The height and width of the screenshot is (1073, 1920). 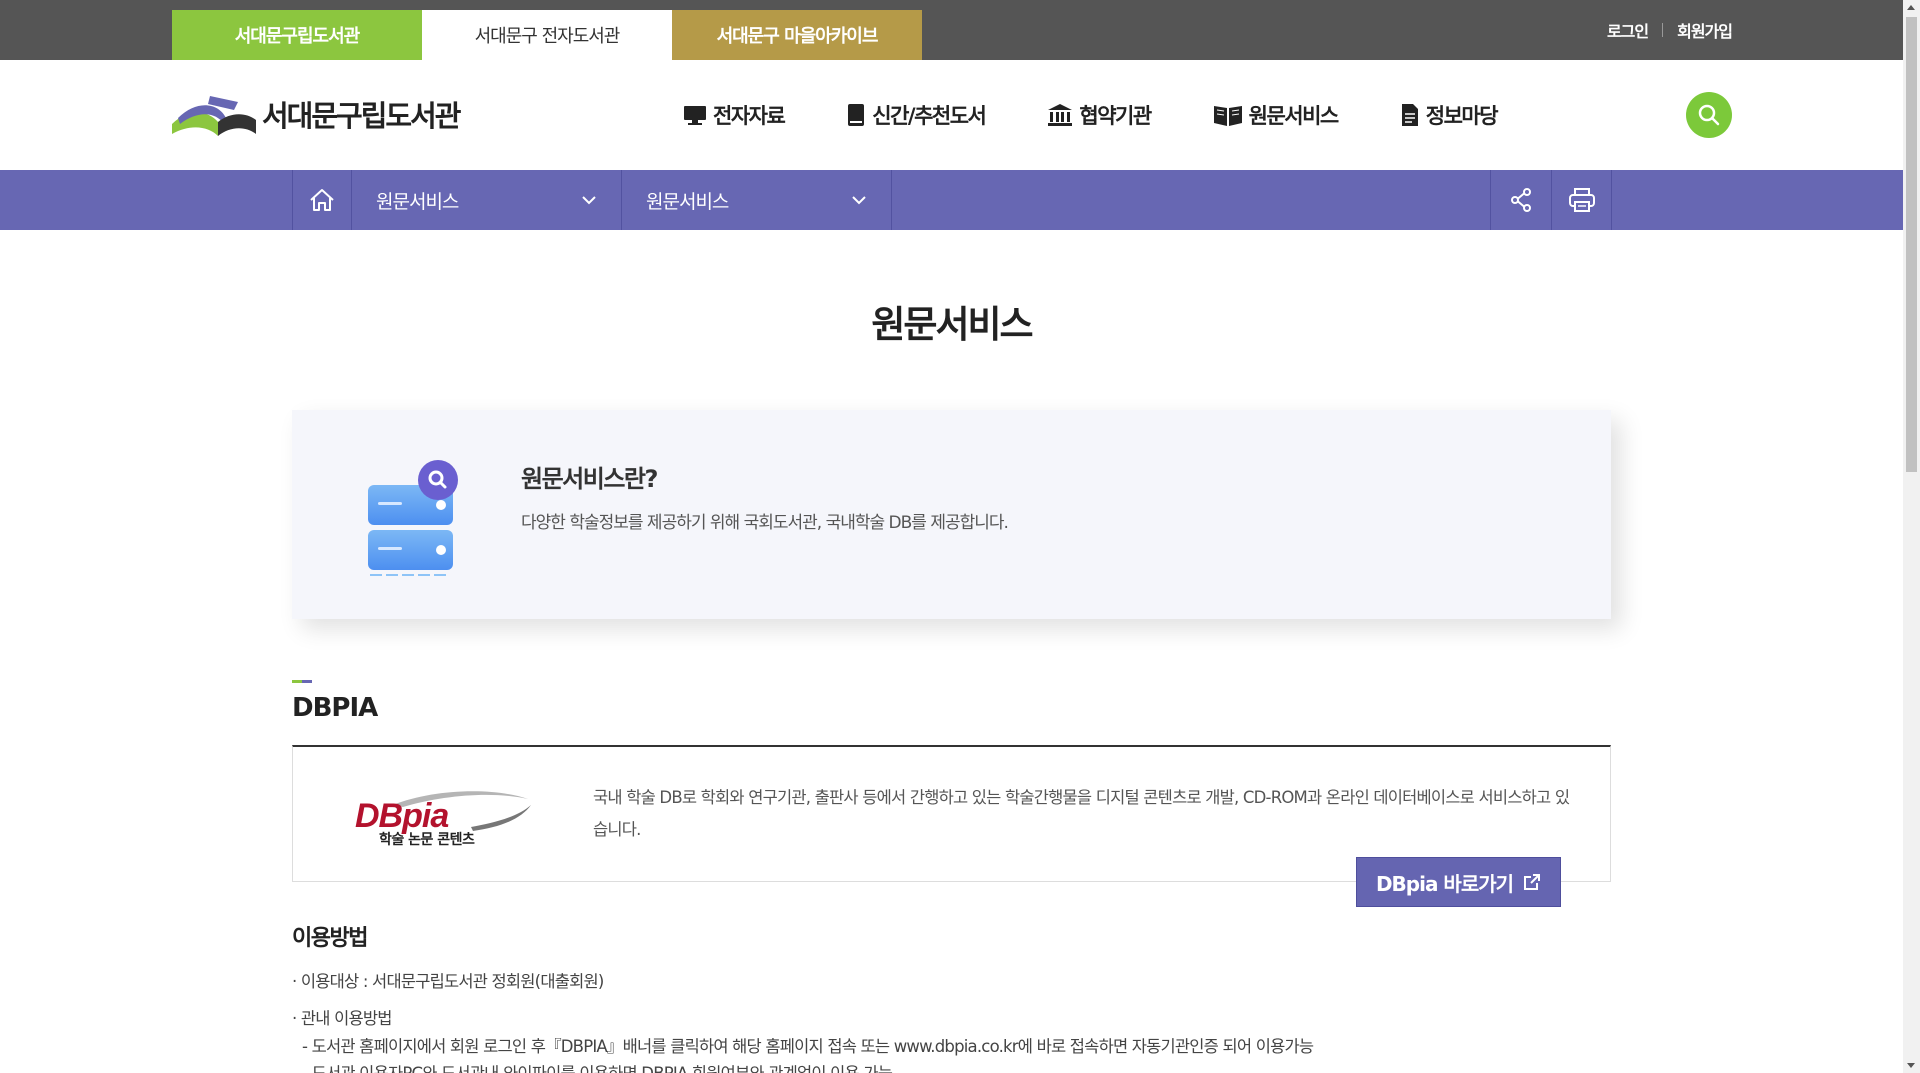 What do you see at coordinates (1911, 1065) in the screenshot?
I see `scroll-down-arrow-icon` at bounding box center [1911, 1065].